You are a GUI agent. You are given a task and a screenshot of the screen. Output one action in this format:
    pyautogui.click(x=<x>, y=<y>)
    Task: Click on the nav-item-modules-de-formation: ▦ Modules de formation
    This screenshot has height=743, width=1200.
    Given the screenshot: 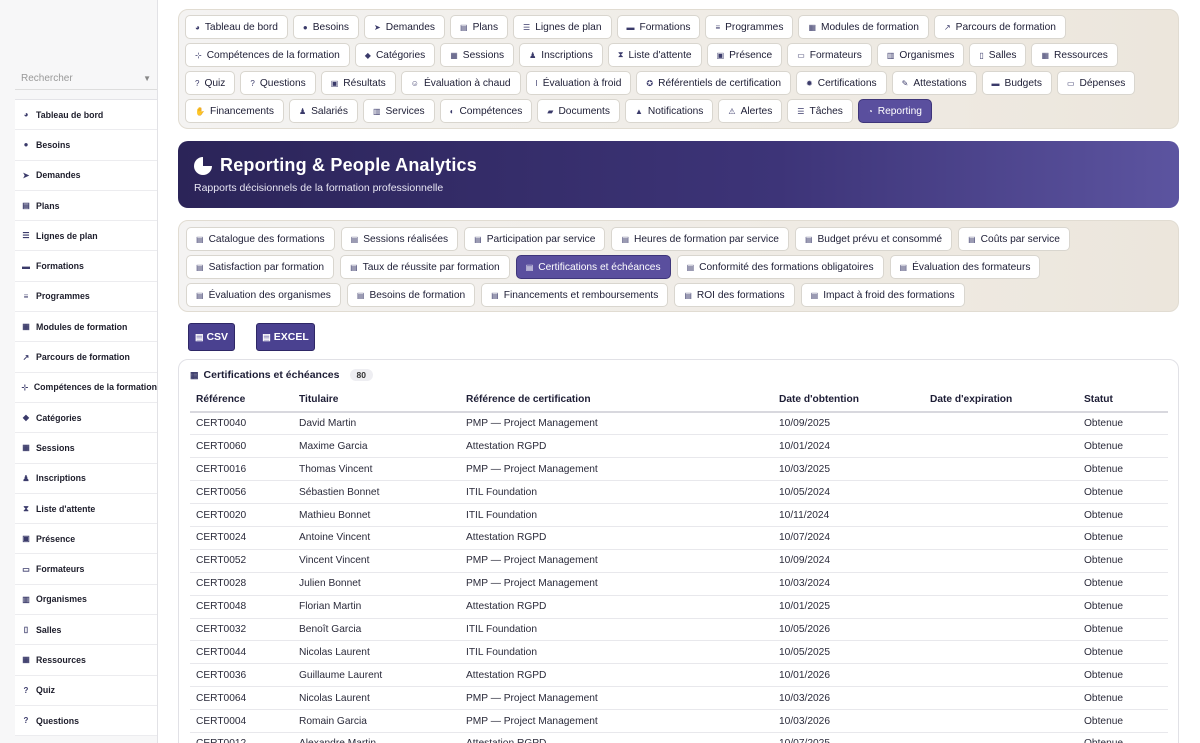 What is the action you would take?
    pyautogui.click(x=863, y=27)
    